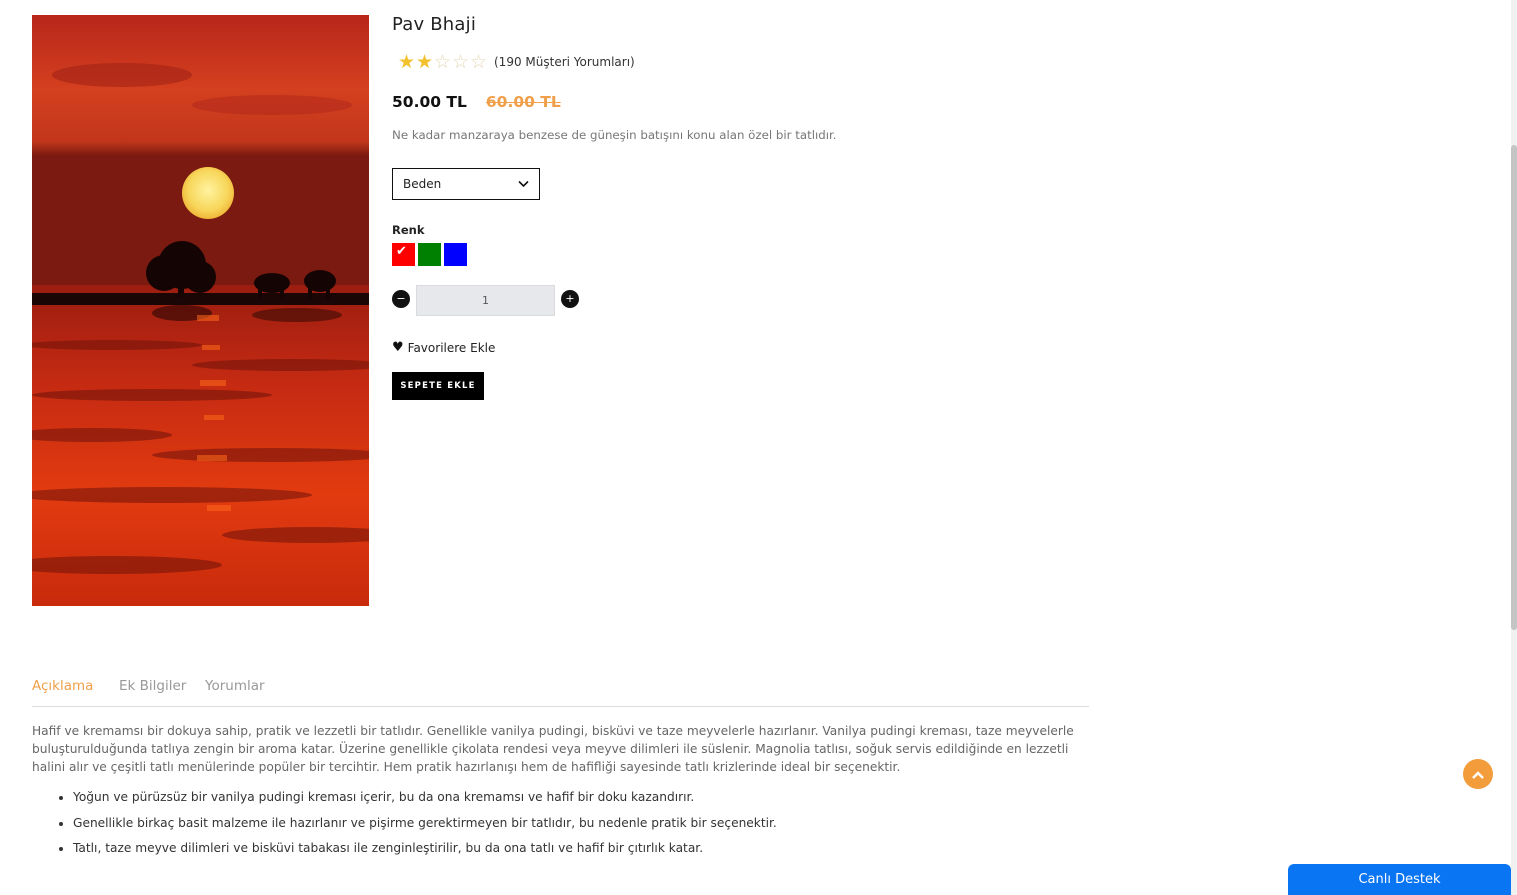  I want to click on add-to-cart-button: SEPETE EKLE, so click(438, 386).